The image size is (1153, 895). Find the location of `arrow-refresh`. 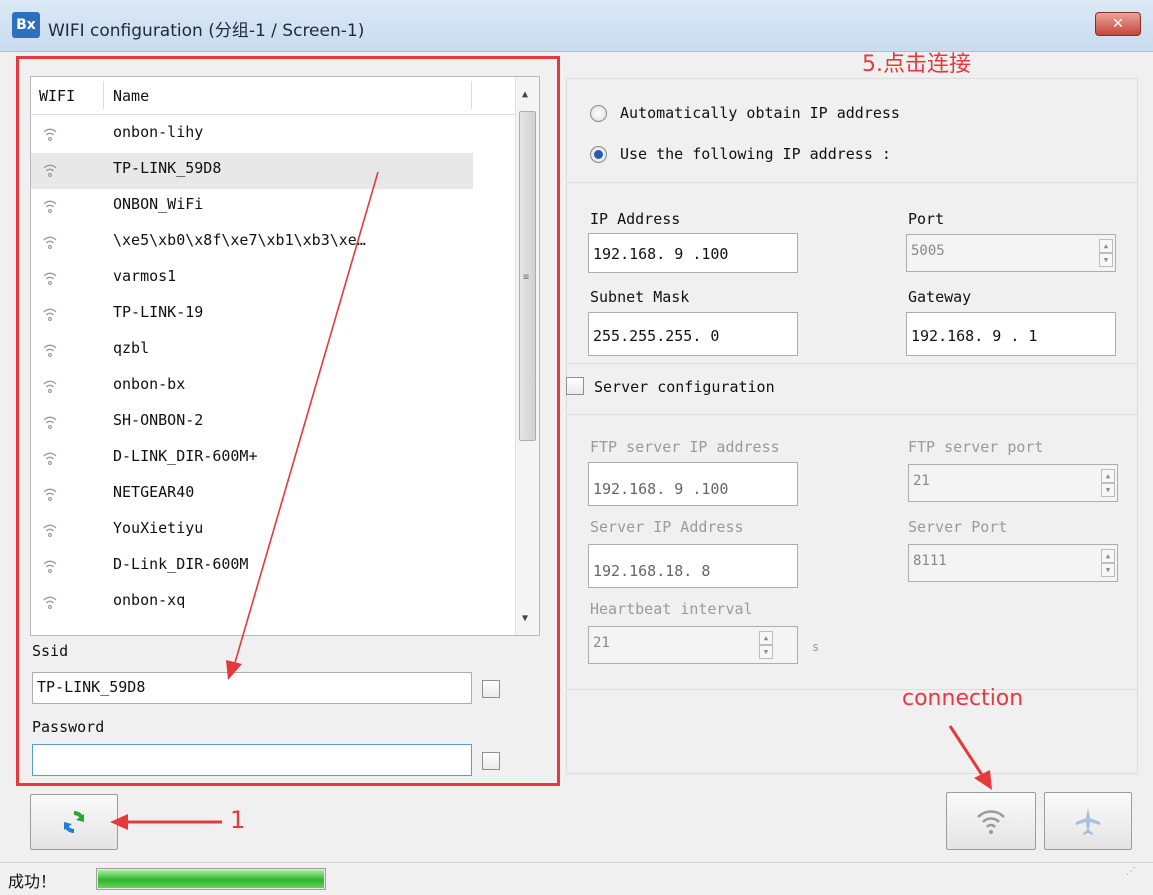

arrow-refresh is located at coordinates (166, 822).